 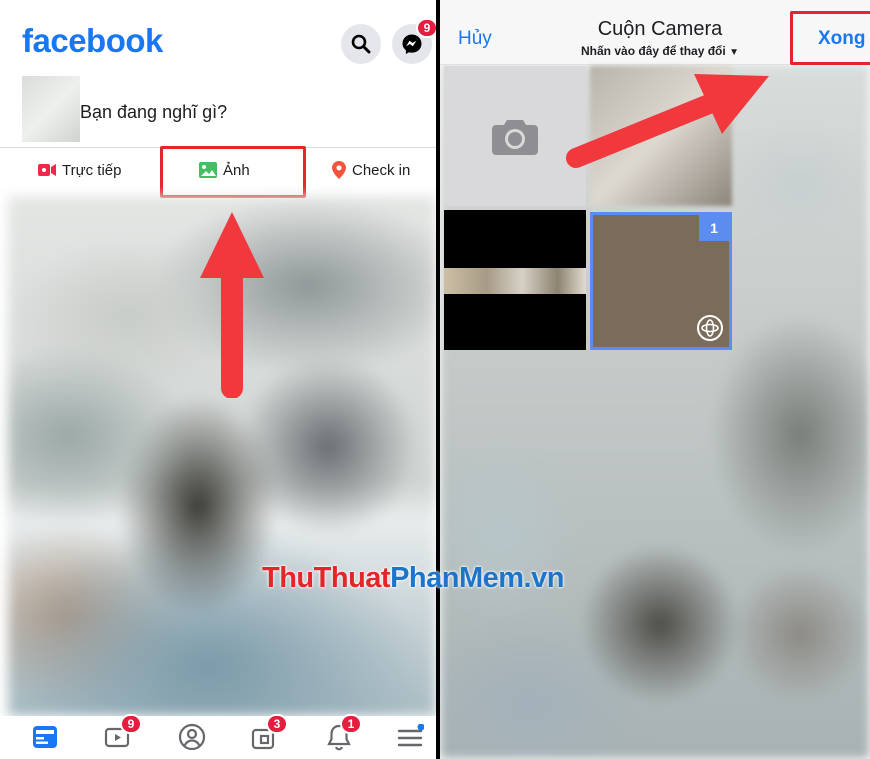 What do you see at coordinates (515, 137) in the screenshot?
I see `camera-icon` at bounding box center [515, 137].